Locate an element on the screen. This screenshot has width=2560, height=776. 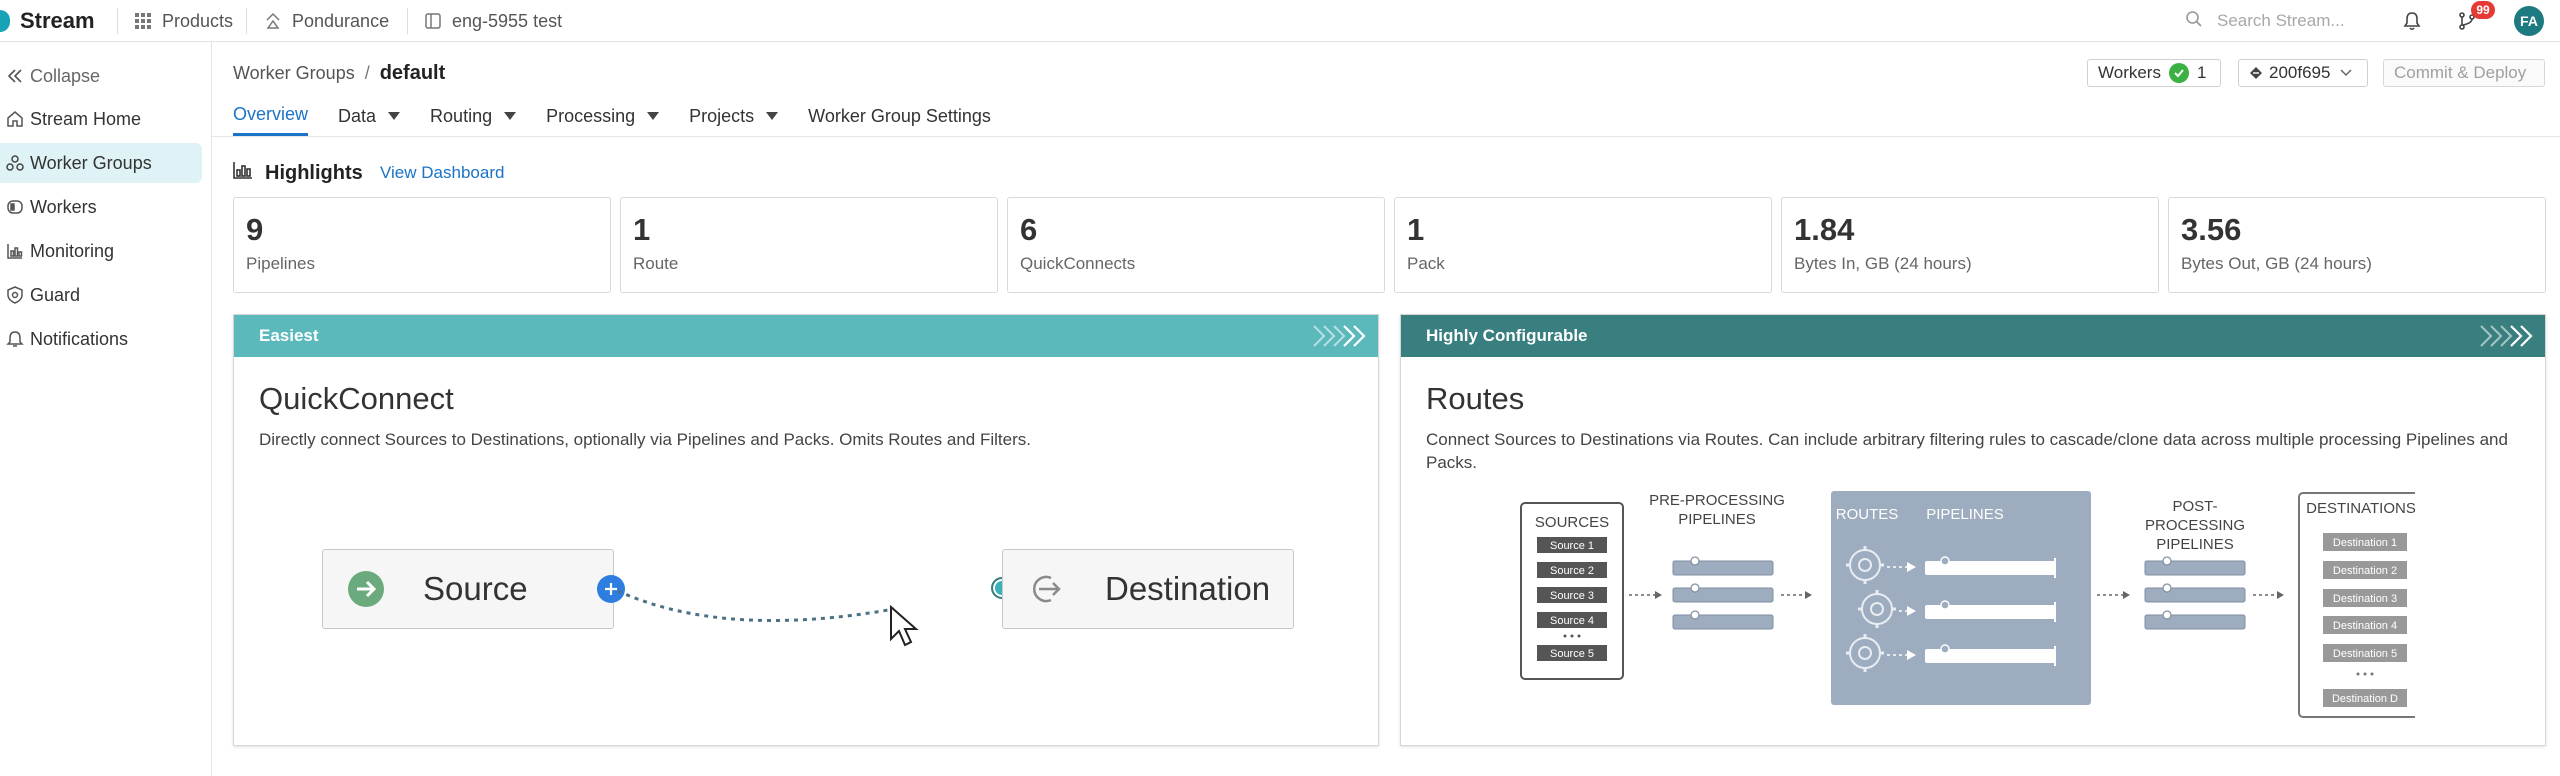
sidebar-item-monitoring: Monitoring is located at coordinates (101, 251).